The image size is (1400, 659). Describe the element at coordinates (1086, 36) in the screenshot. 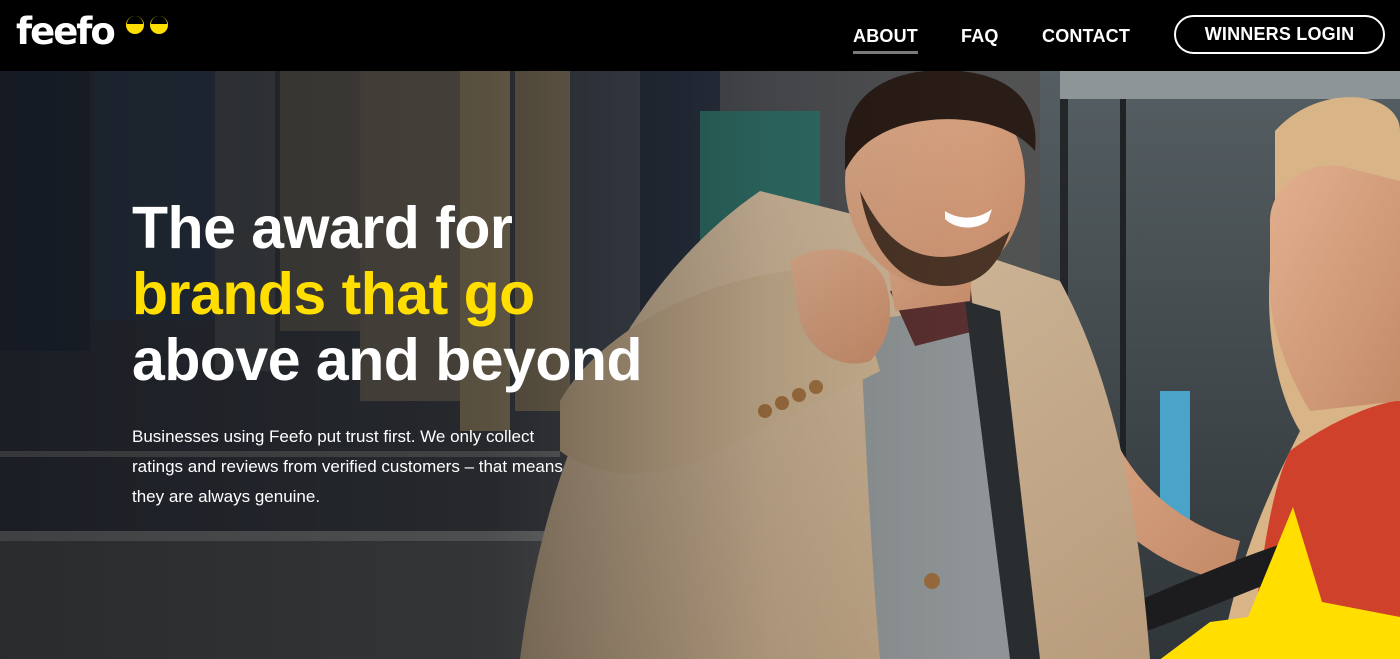

I see `nav-item-contact: CONTACT` at that location.